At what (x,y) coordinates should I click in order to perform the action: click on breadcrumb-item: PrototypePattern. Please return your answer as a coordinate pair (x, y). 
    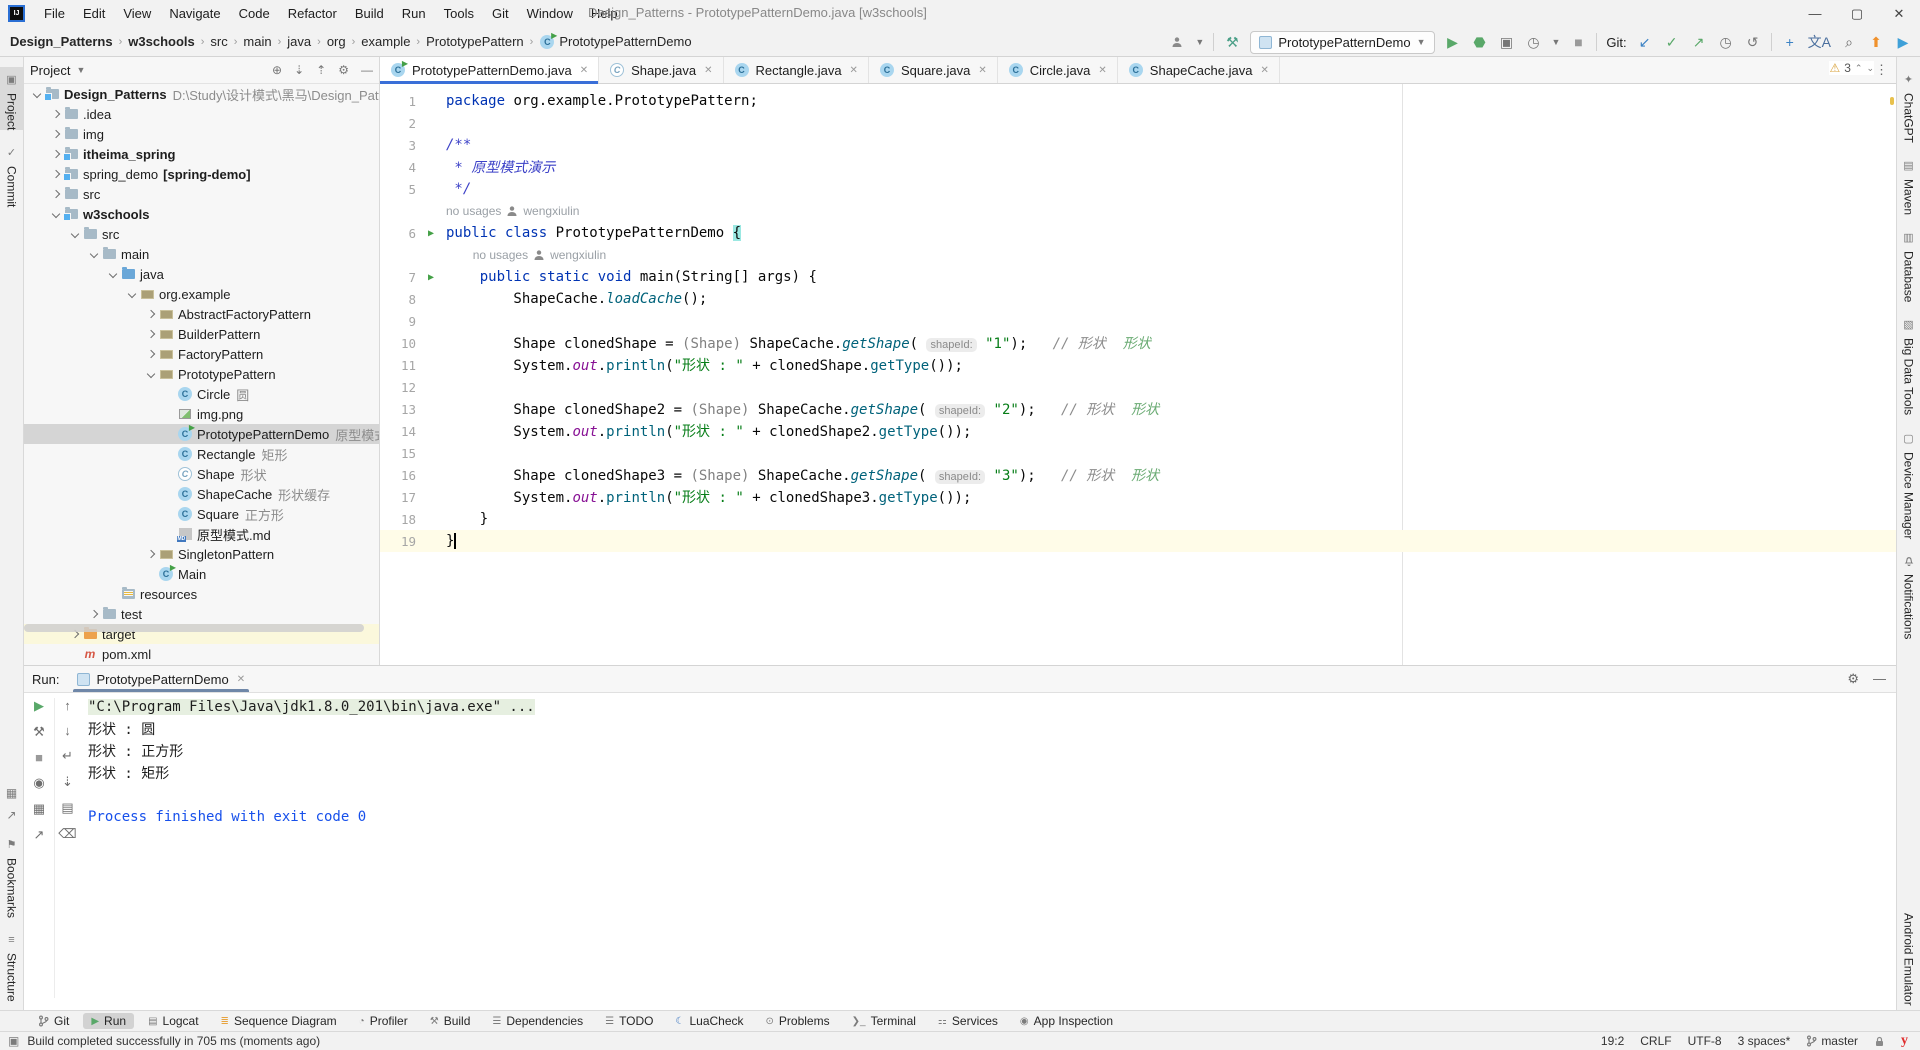
    Looking at the image, I should click on (475, 41).